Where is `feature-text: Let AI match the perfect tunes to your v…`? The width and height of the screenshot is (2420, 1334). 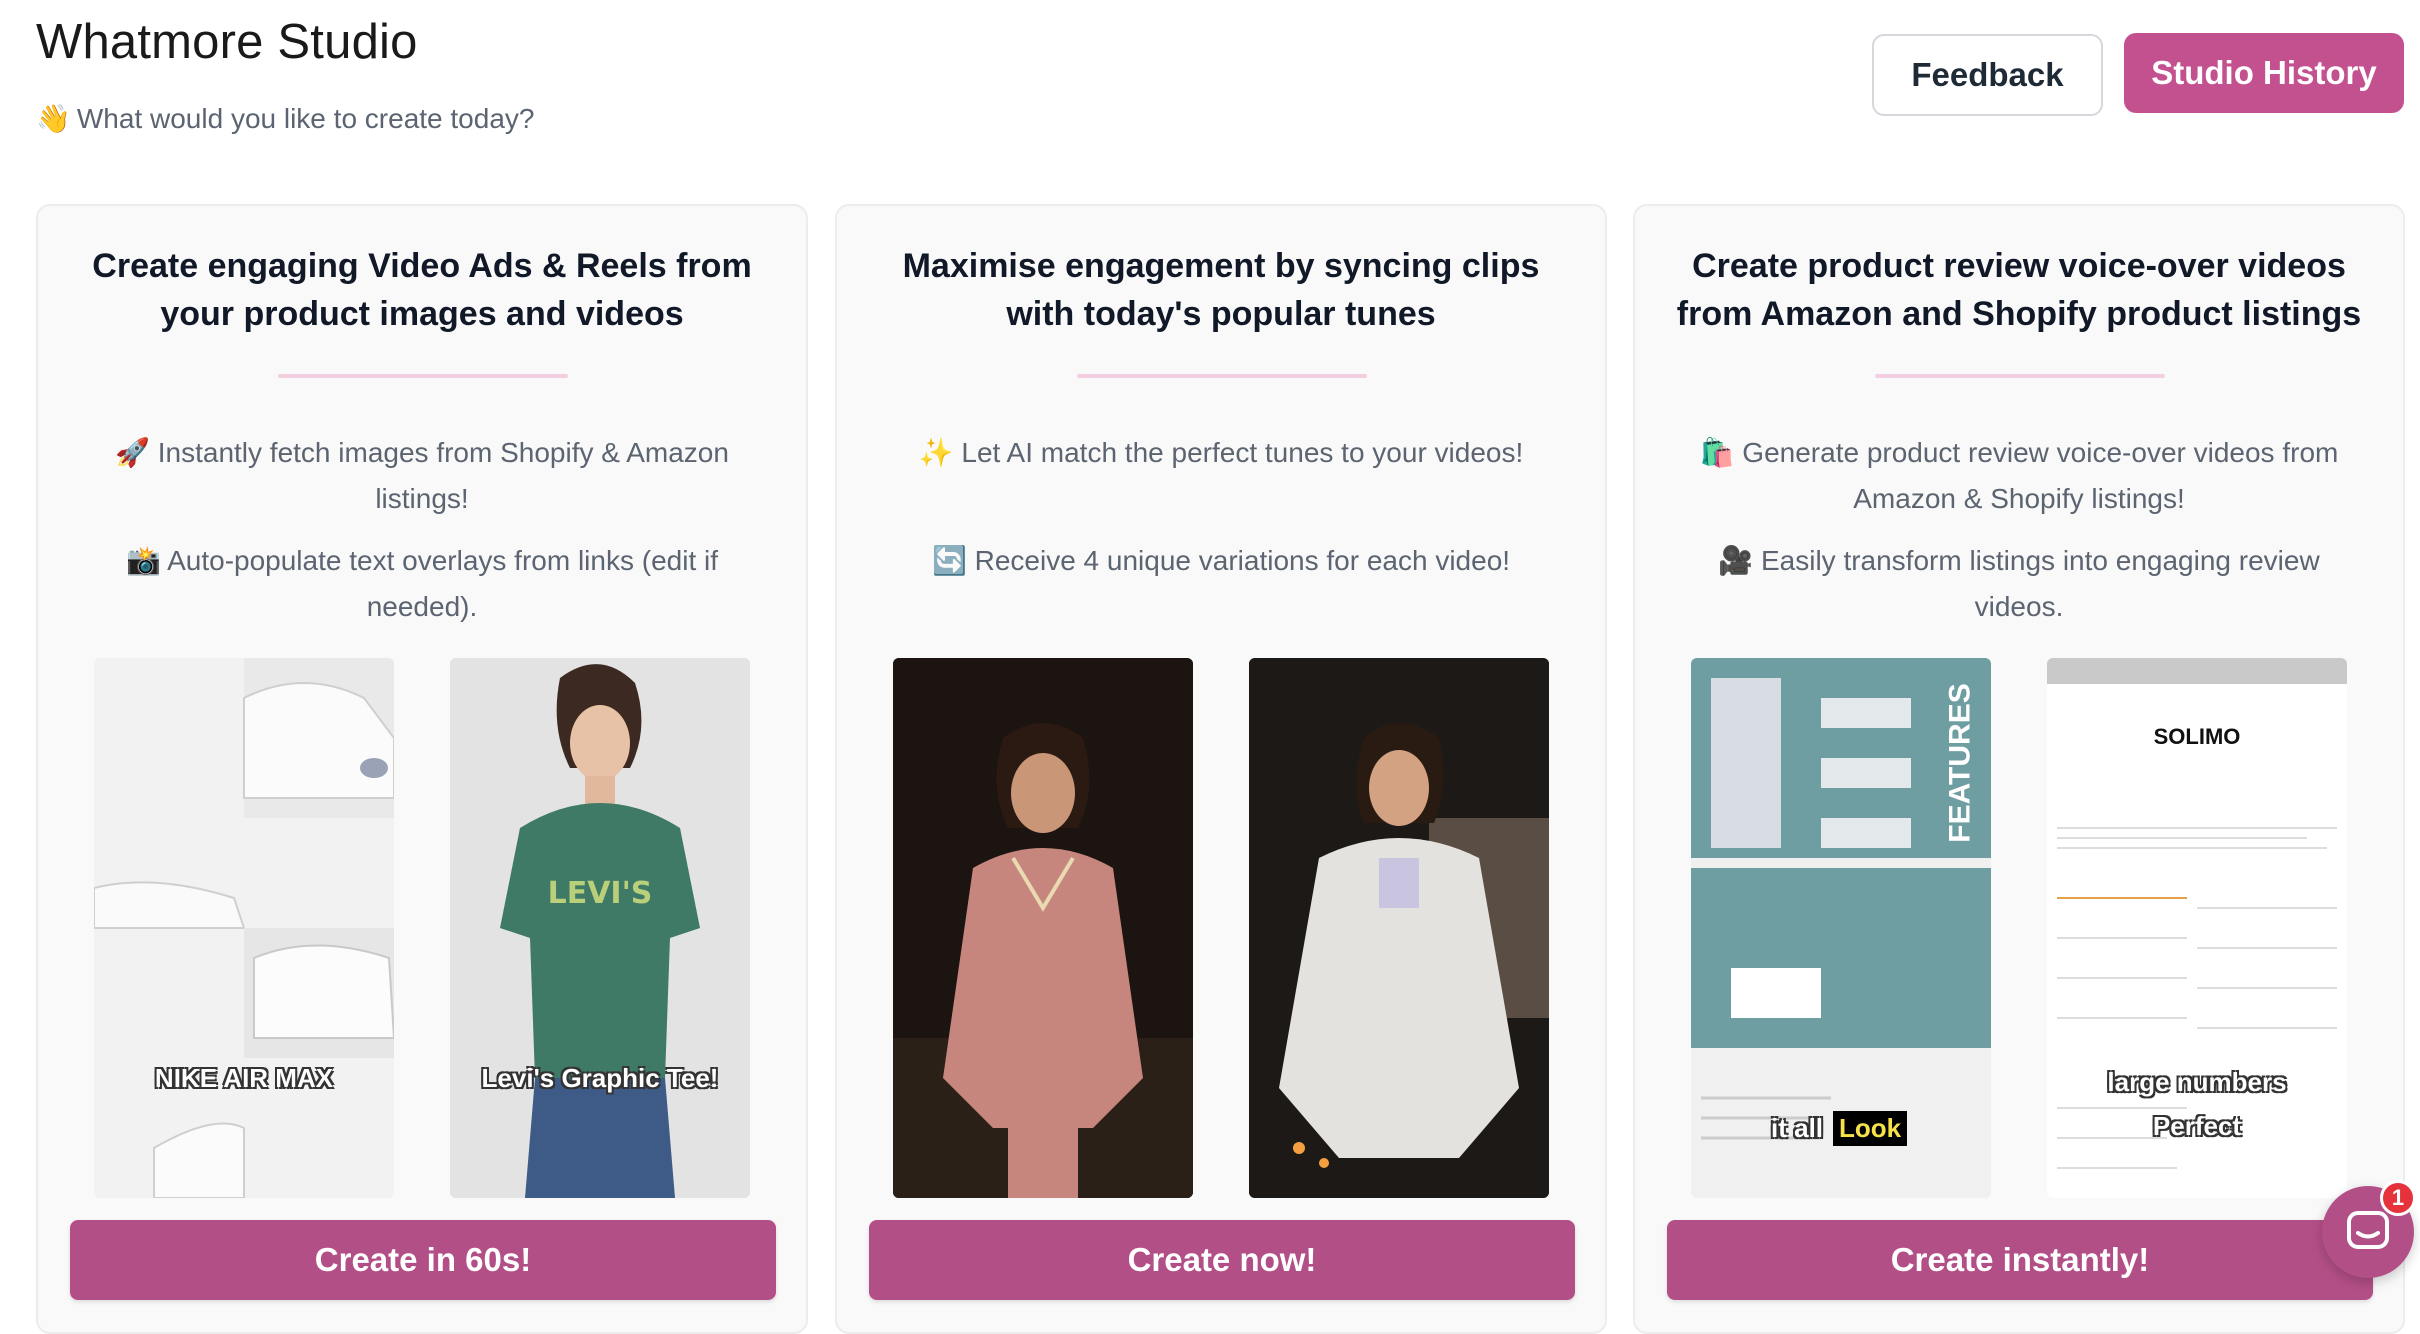
feature-text: Let AI match the perfect tunes to your v… is located at coordinates (1242, 452).